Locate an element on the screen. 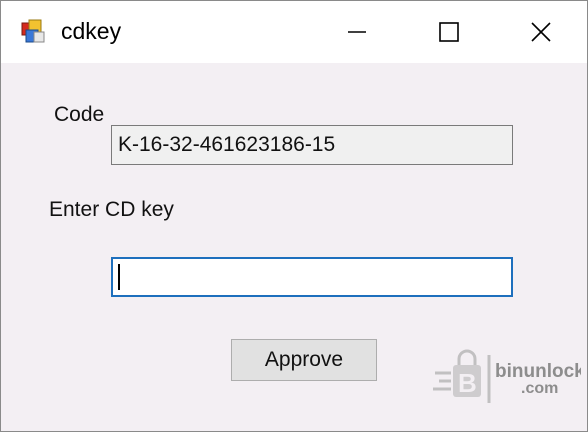  minimize-icon is located at coordinates (357, 32).